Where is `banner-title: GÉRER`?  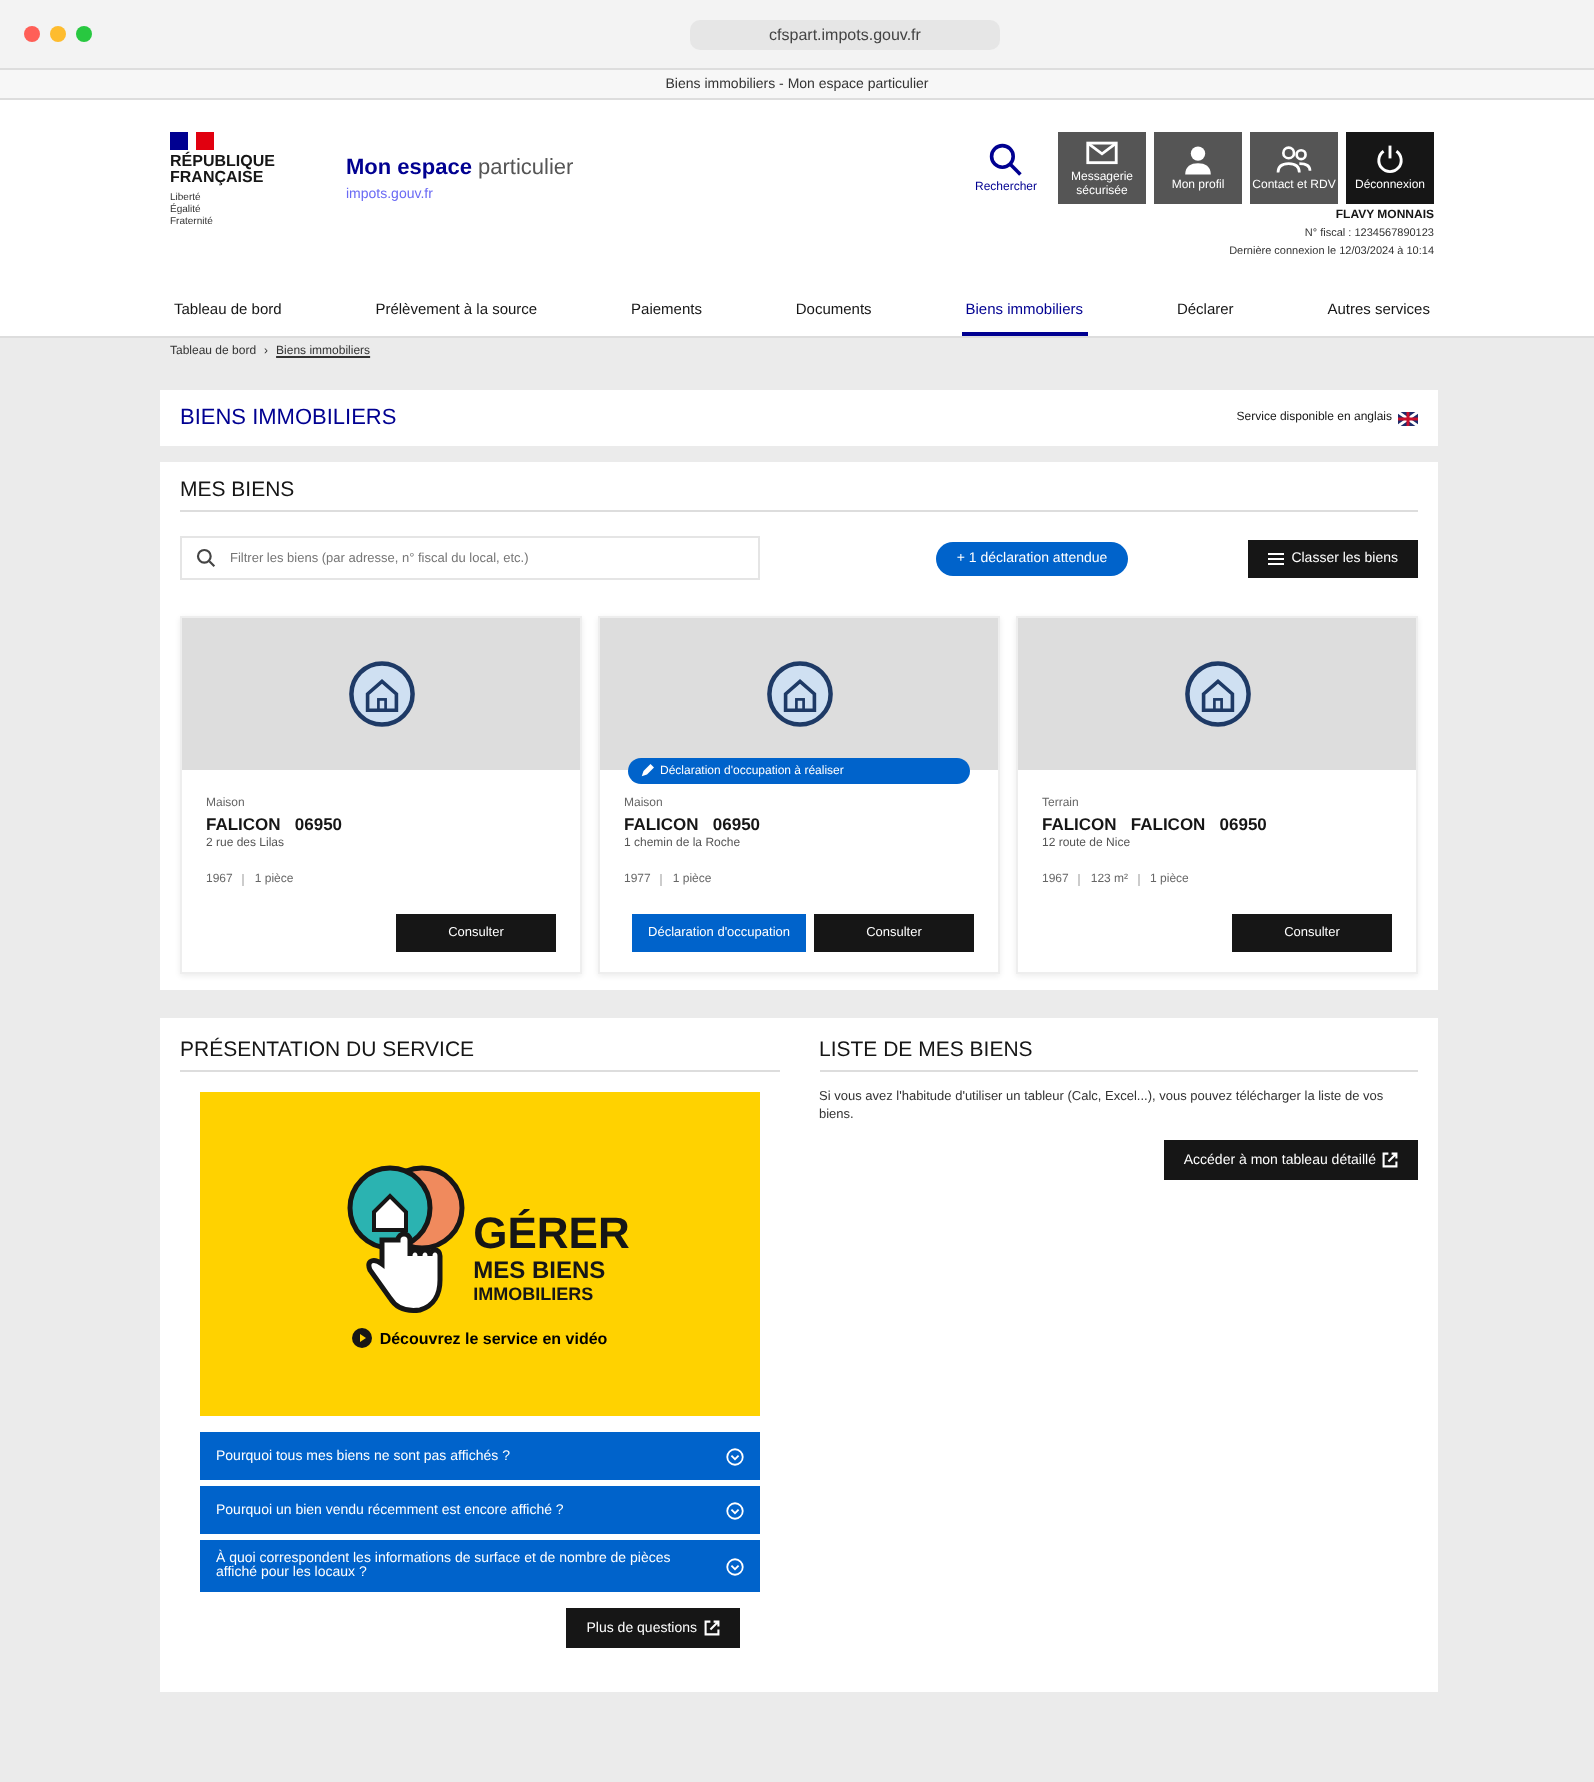
banner-title: GÉRER is located at coordinates (551, 1234).